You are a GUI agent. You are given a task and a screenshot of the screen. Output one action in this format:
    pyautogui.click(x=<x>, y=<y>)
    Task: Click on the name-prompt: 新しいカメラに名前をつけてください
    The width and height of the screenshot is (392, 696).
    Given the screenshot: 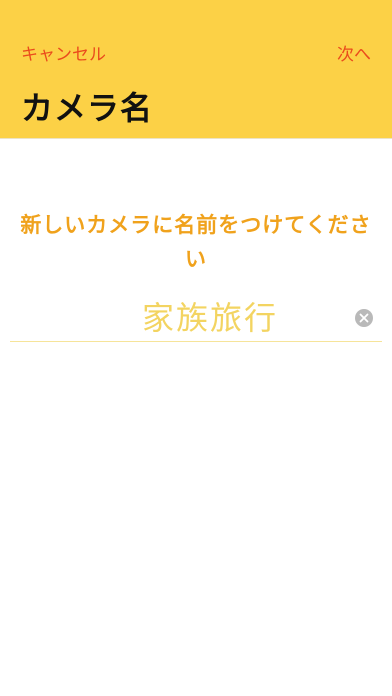 What is the action you would take?
    pyautogui.click(x=196, y=242)
    